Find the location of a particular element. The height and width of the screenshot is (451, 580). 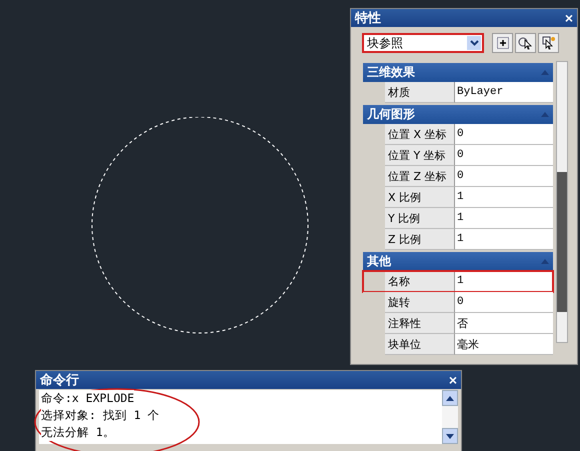

cursor-star-icon is located at coordinates (549, 43).